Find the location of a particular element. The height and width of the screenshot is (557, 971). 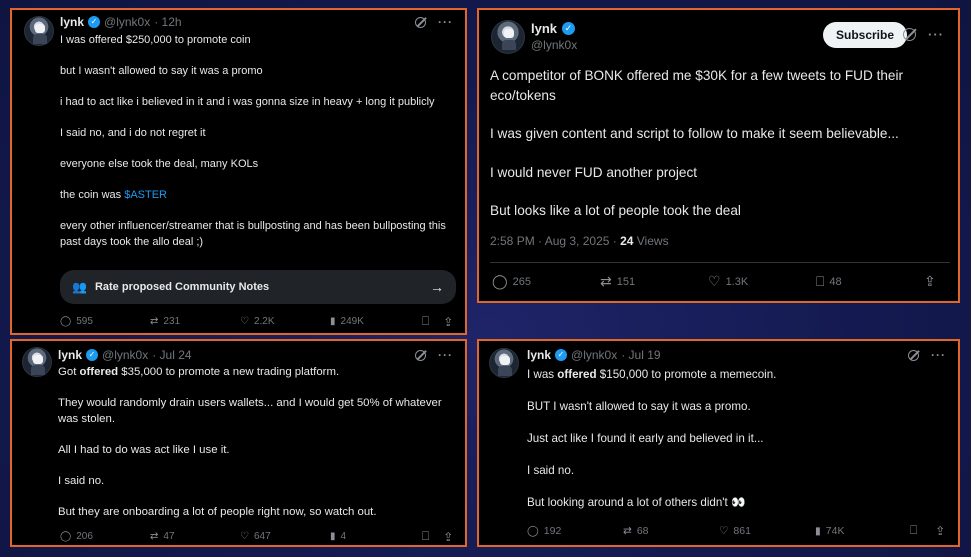

repost-button: ⇄ 47 is located at coordinates (195, 536).